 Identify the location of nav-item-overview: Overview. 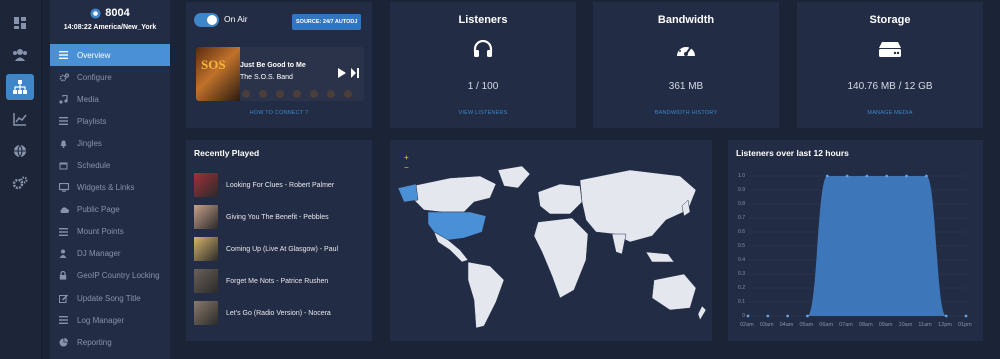
(110, 55).